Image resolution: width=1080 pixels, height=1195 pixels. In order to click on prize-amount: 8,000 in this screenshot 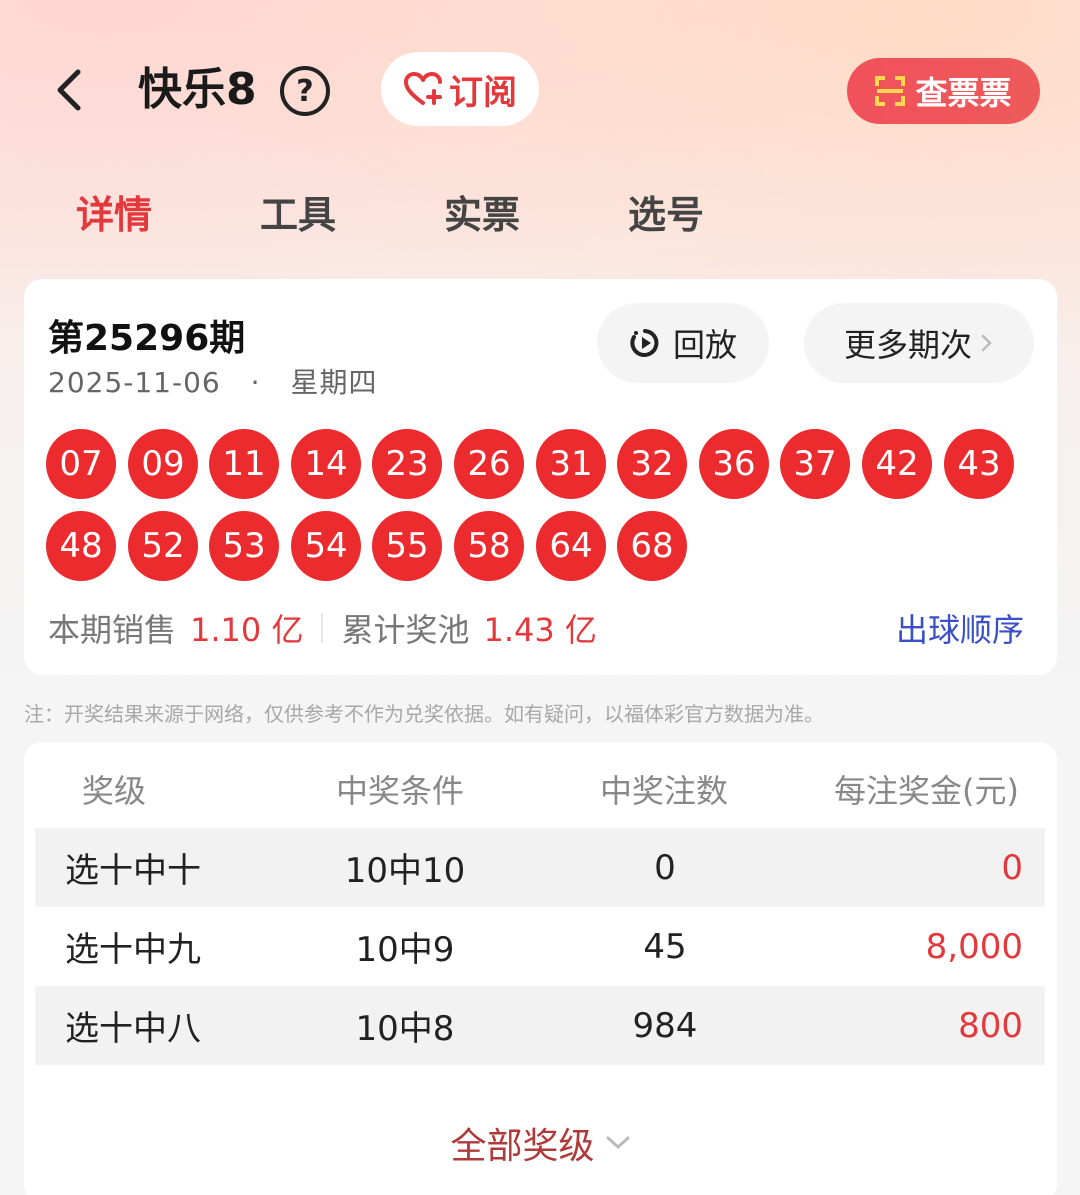, I will do `click(974, 946)`.